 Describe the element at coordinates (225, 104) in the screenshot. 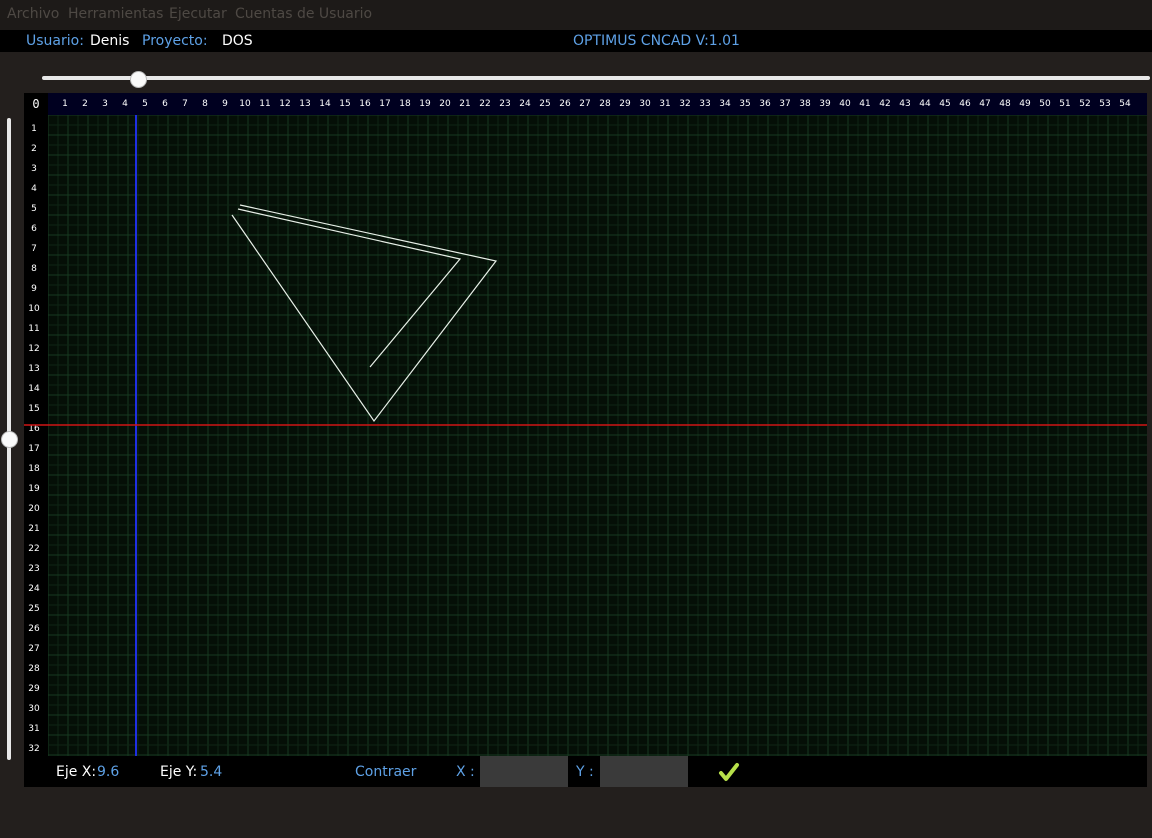

I see `x-ruler-label: 9` at that location.